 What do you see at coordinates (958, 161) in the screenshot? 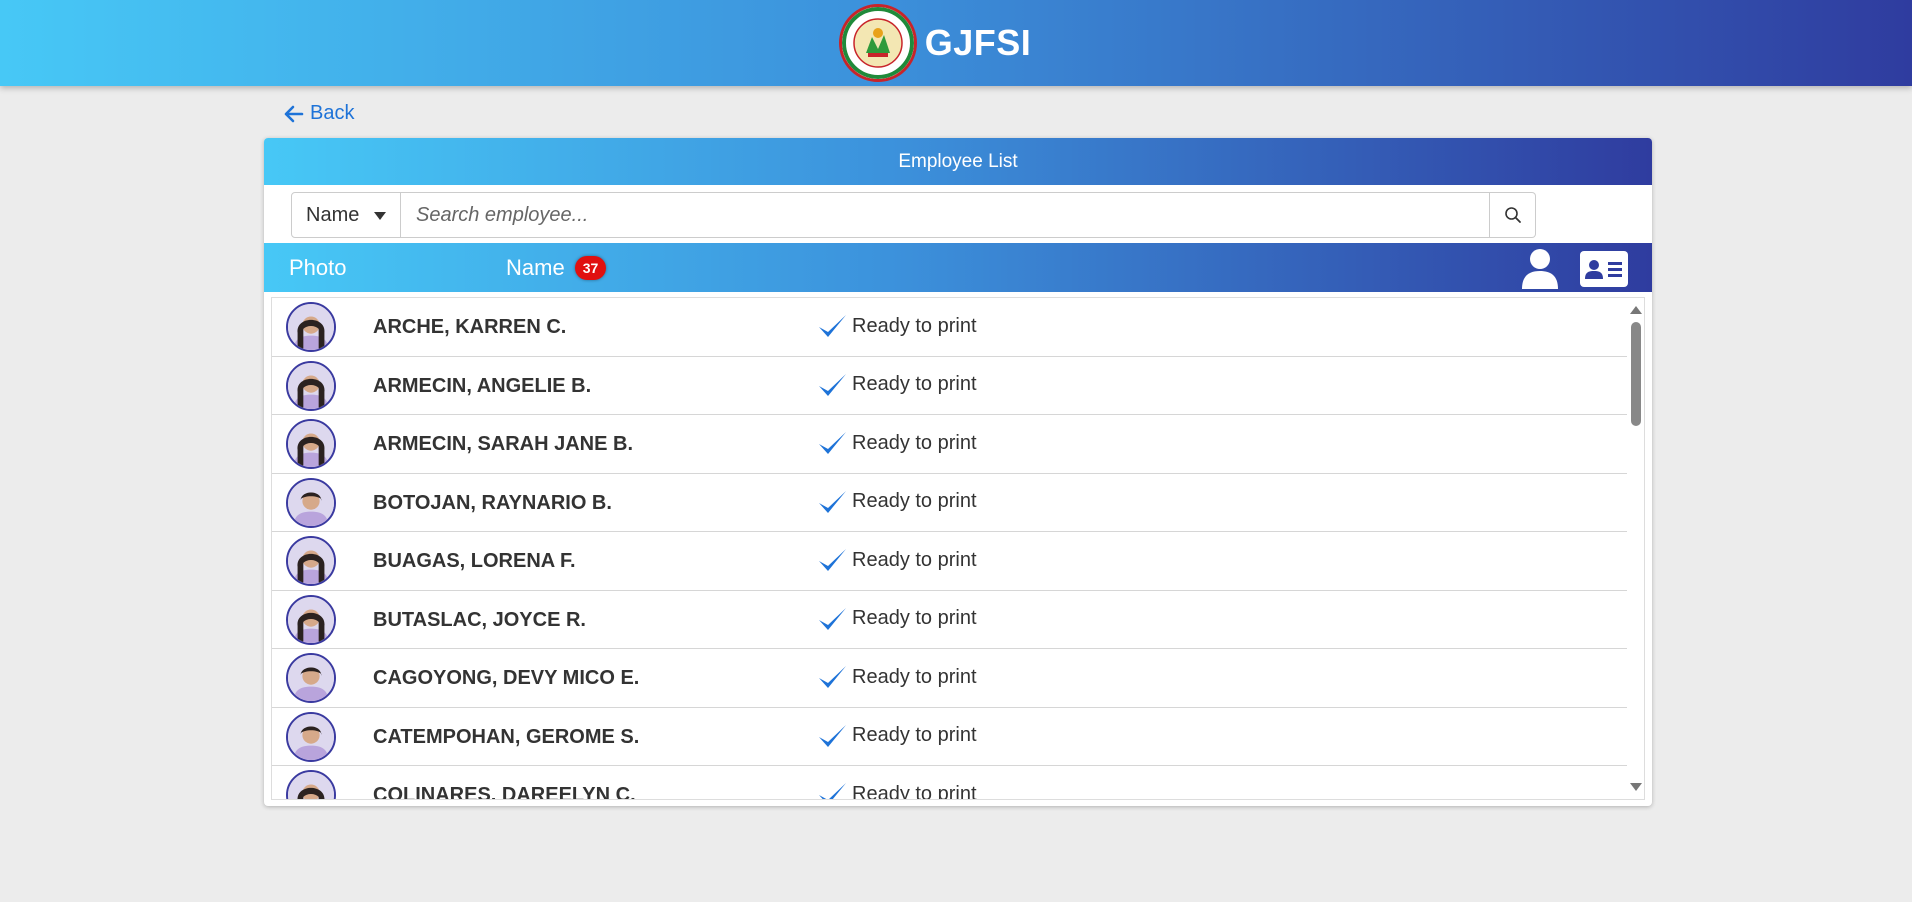
I see `card-title: Employee List` at bounding box center [958, 161].